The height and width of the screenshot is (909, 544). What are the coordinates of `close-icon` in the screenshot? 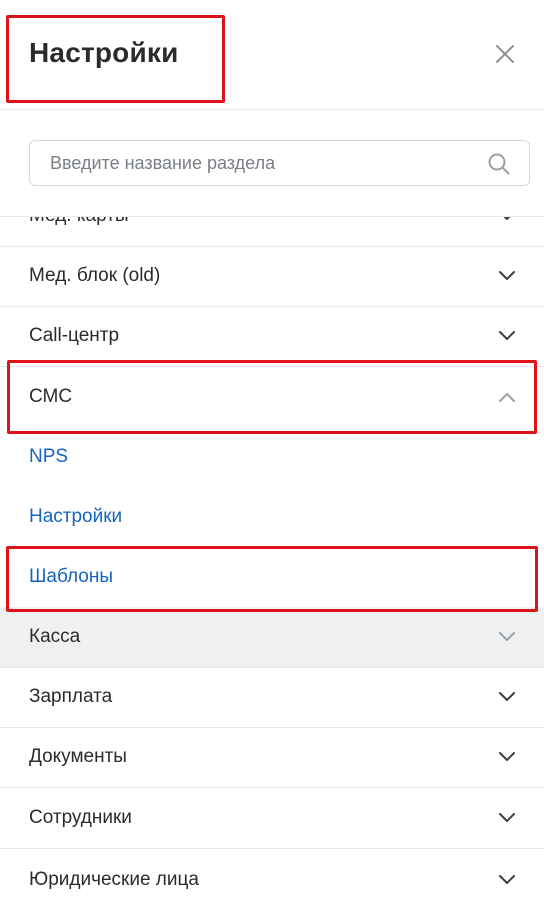 It's located at (505, 54).